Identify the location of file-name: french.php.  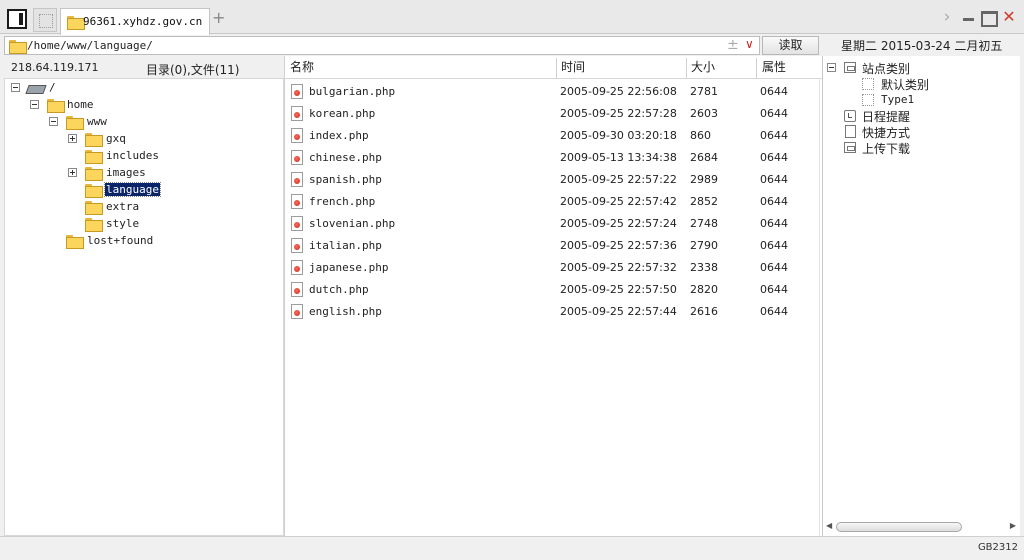
(342, 201).